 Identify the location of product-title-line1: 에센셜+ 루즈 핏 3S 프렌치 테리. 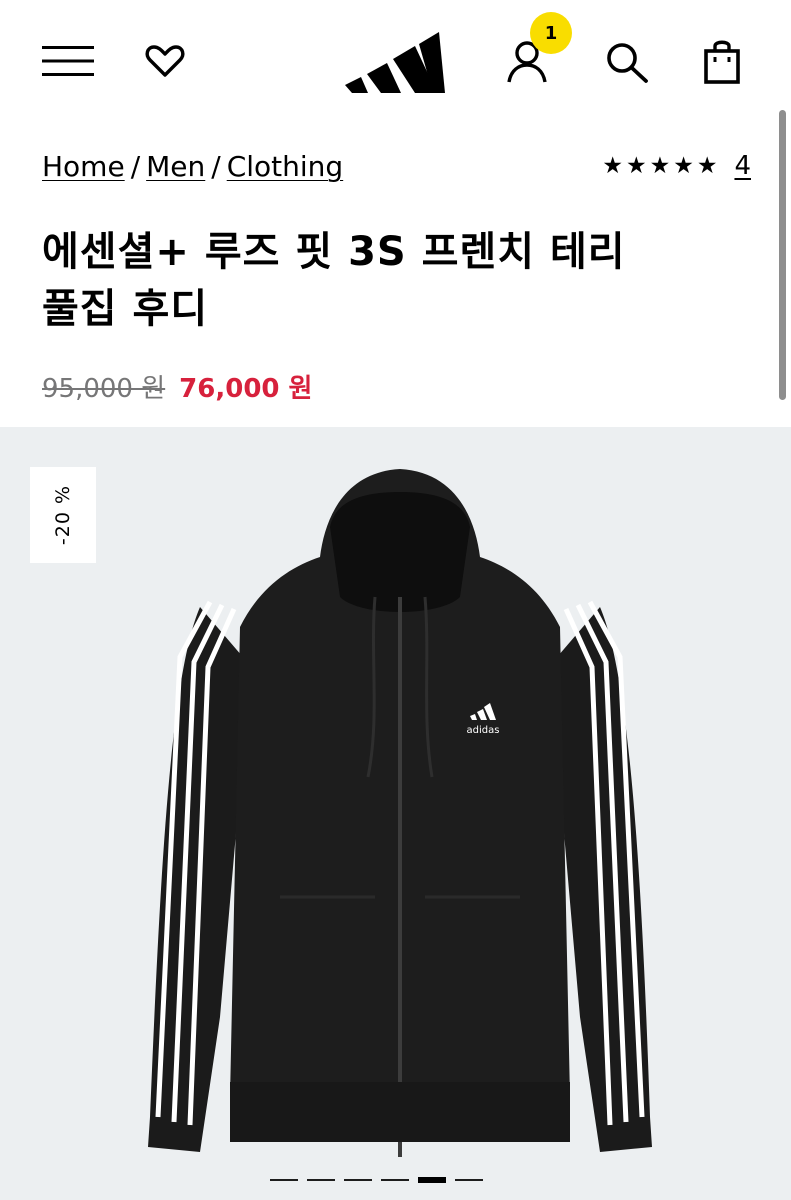
(334, 252).